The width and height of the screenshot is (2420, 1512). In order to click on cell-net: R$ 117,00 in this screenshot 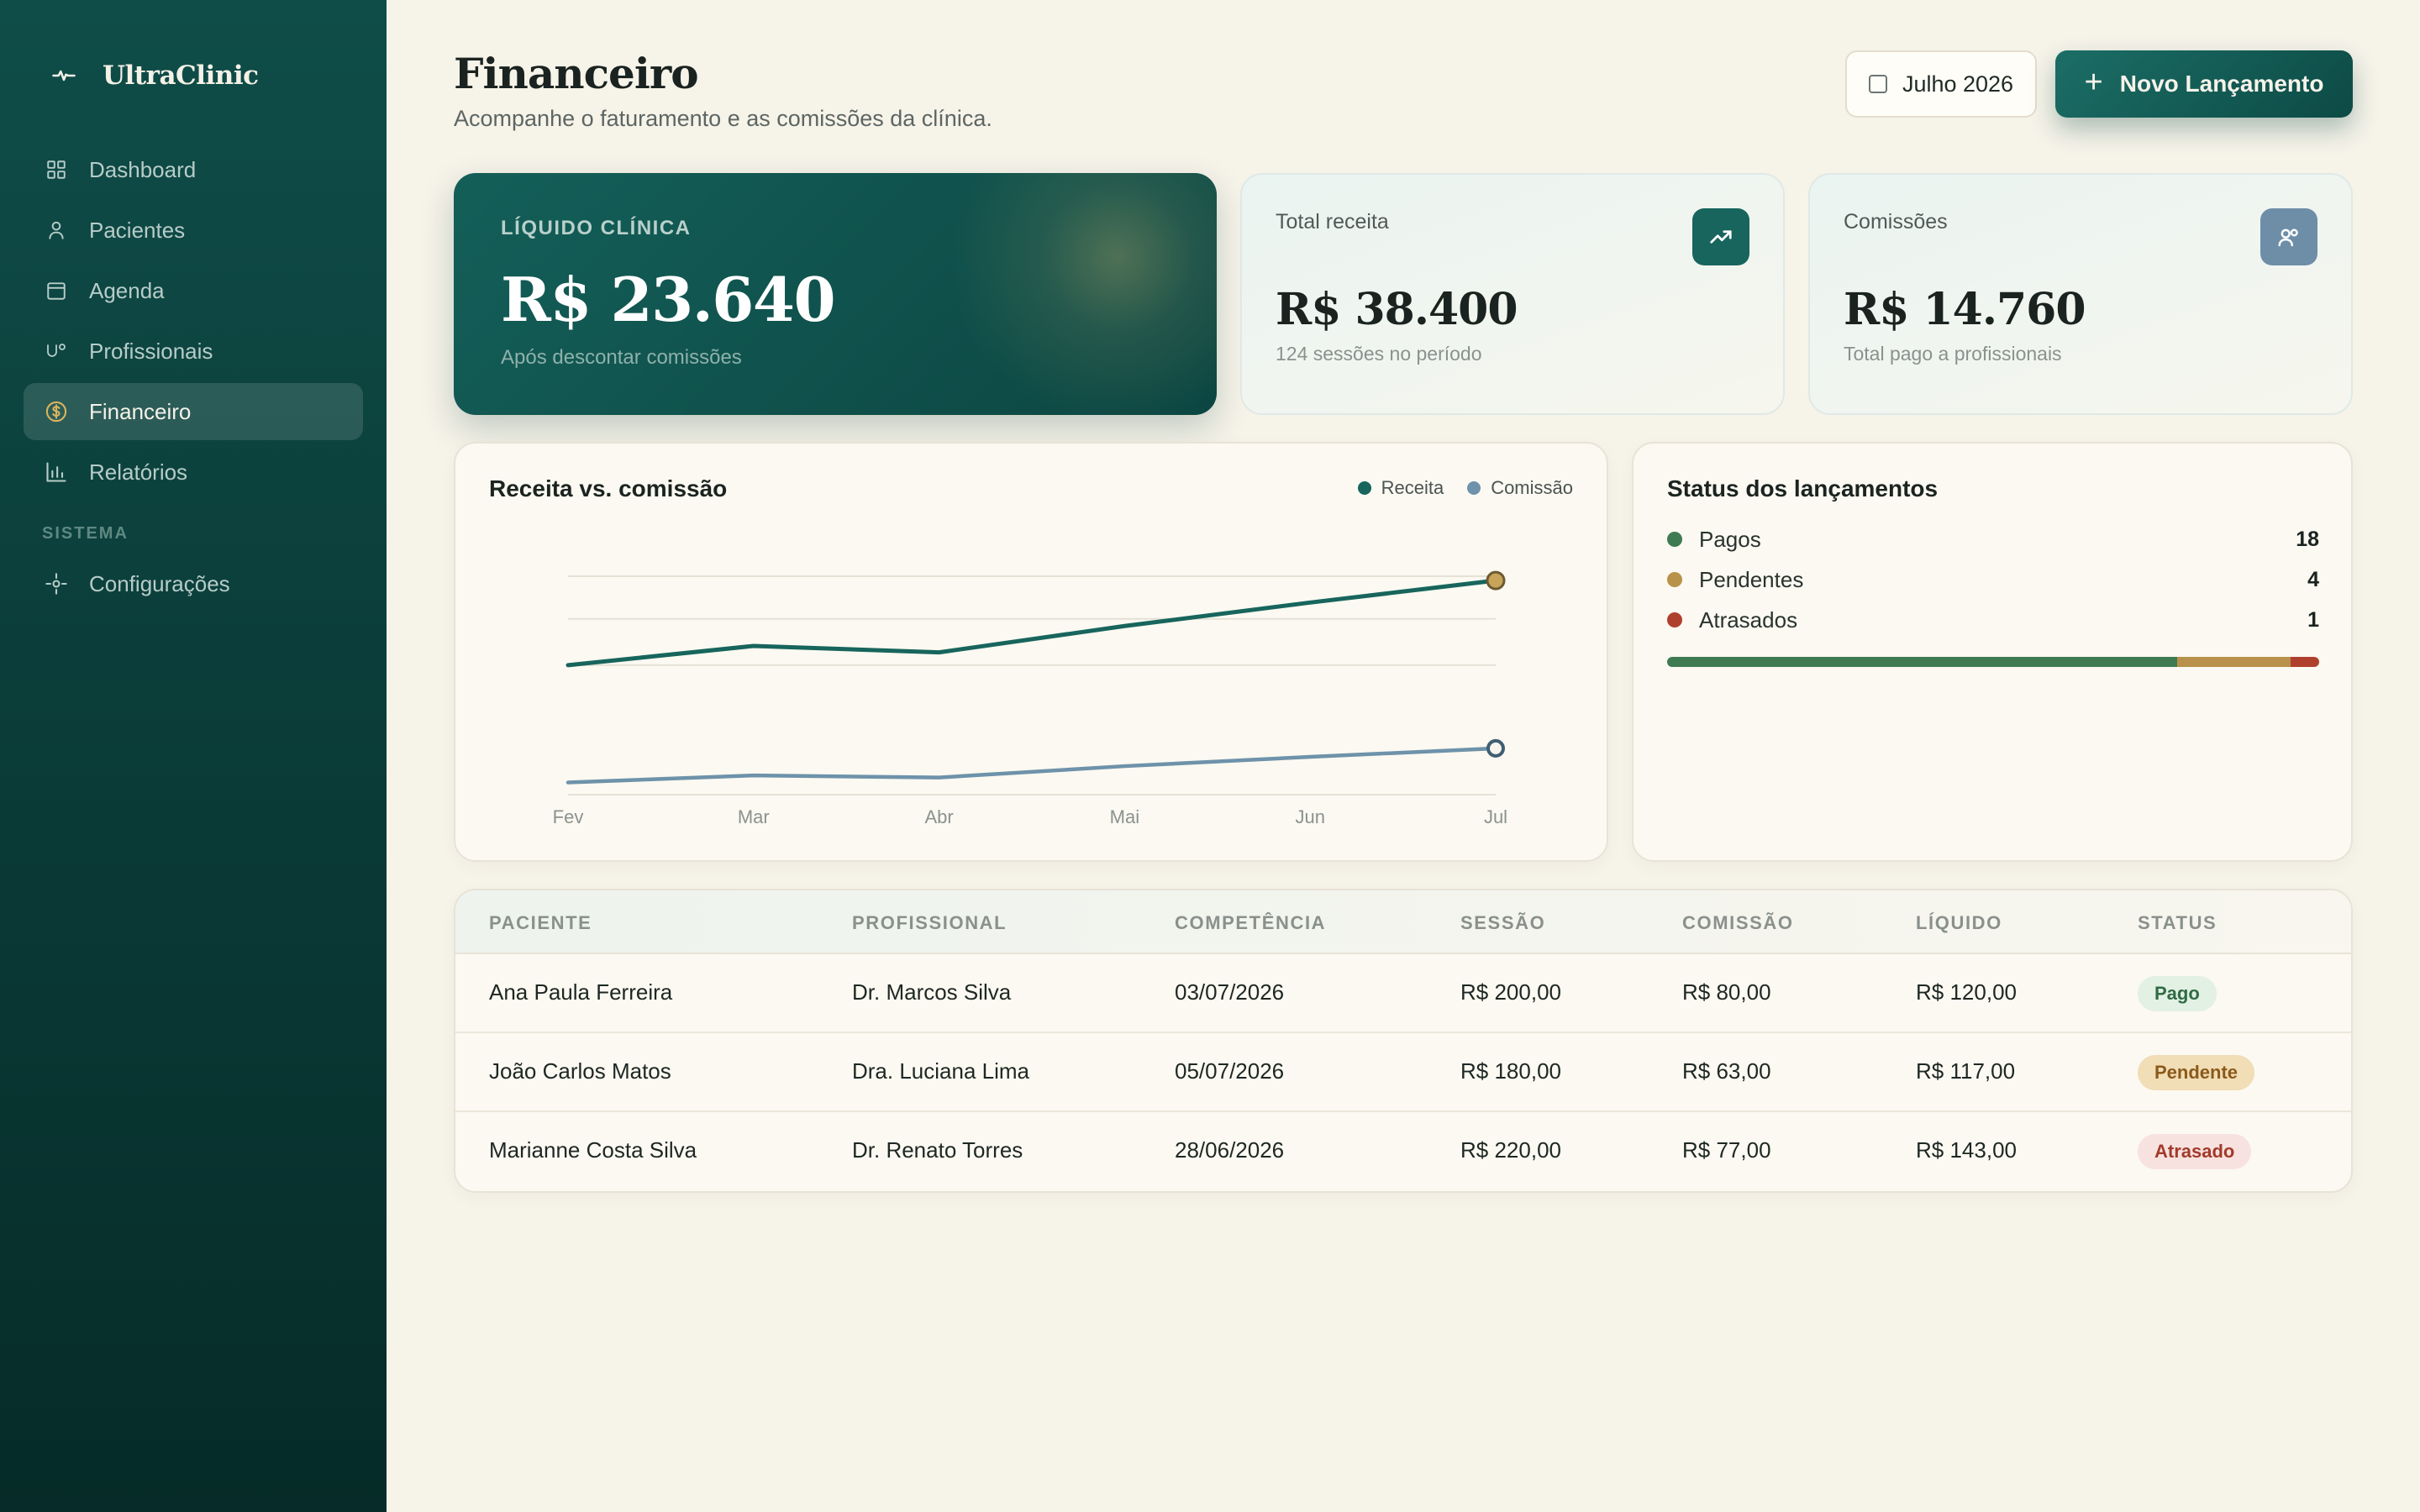, I will do `click(1966, 1071)`.